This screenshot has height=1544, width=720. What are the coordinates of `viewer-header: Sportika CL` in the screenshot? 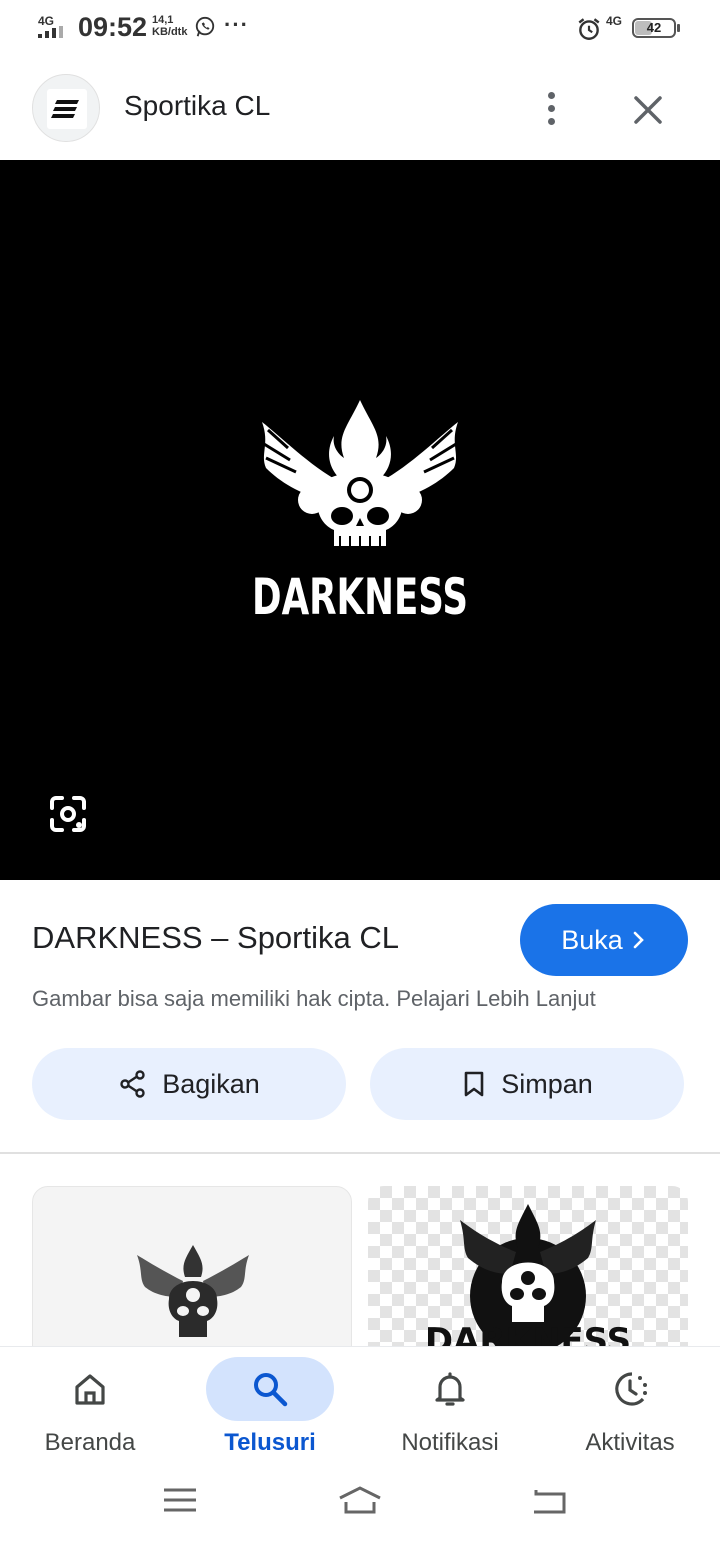 It's located at (360, 108).